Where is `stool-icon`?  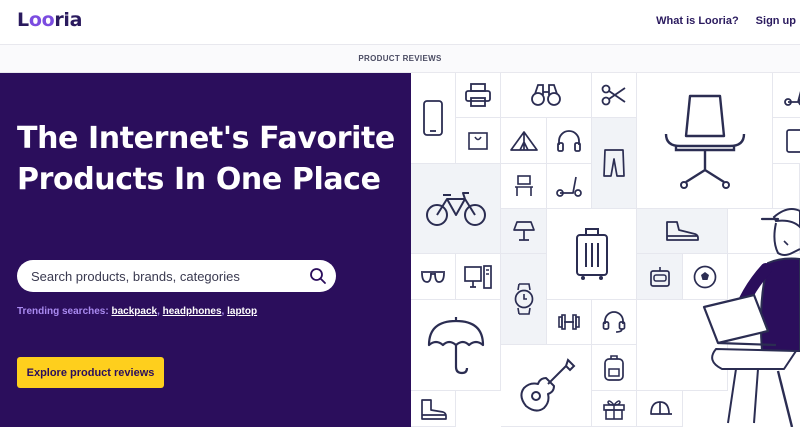
stool-icon is located at coordinates (523, 185).